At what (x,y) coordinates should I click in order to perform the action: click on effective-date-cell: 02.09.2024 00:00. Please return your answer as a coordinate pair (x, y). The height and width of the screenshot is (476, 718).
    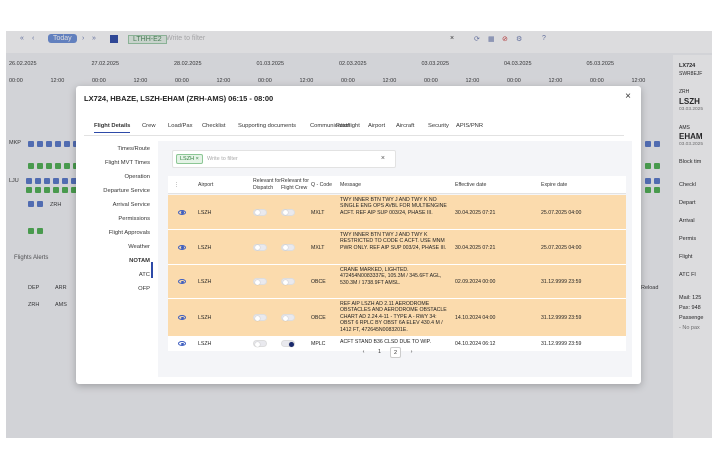
    Looking at the image, I should click on (475, 282).